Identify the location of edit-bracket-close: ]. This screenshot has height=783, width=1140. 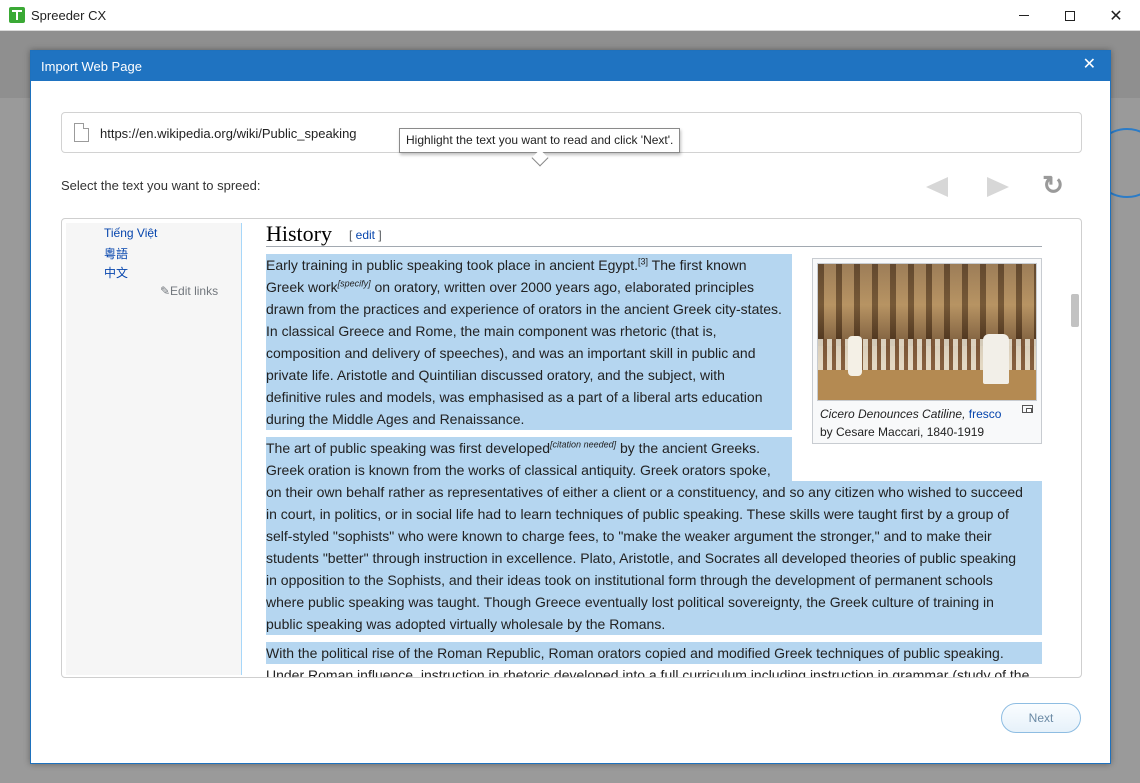
(378, 235).